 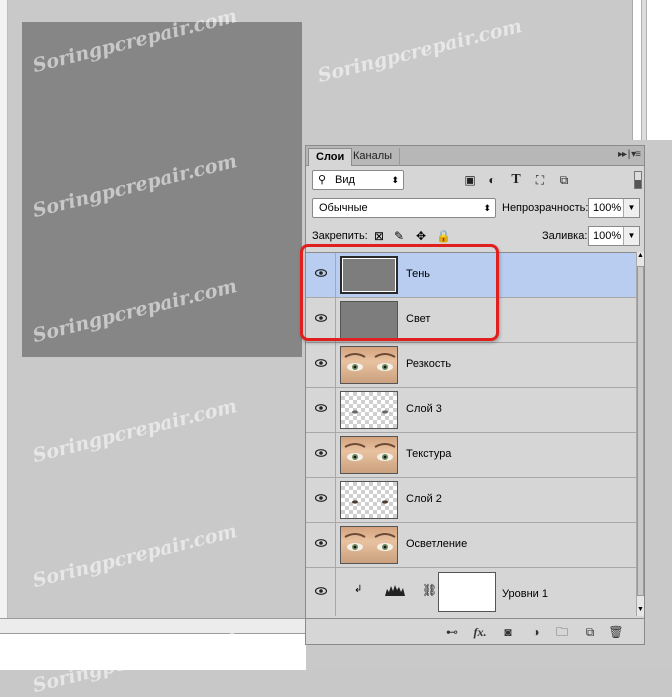 What do you see at coordinates (640, 611) in the screenshot?
I see `scroll-down-icon: ▼` at bounding box center [640, 611].